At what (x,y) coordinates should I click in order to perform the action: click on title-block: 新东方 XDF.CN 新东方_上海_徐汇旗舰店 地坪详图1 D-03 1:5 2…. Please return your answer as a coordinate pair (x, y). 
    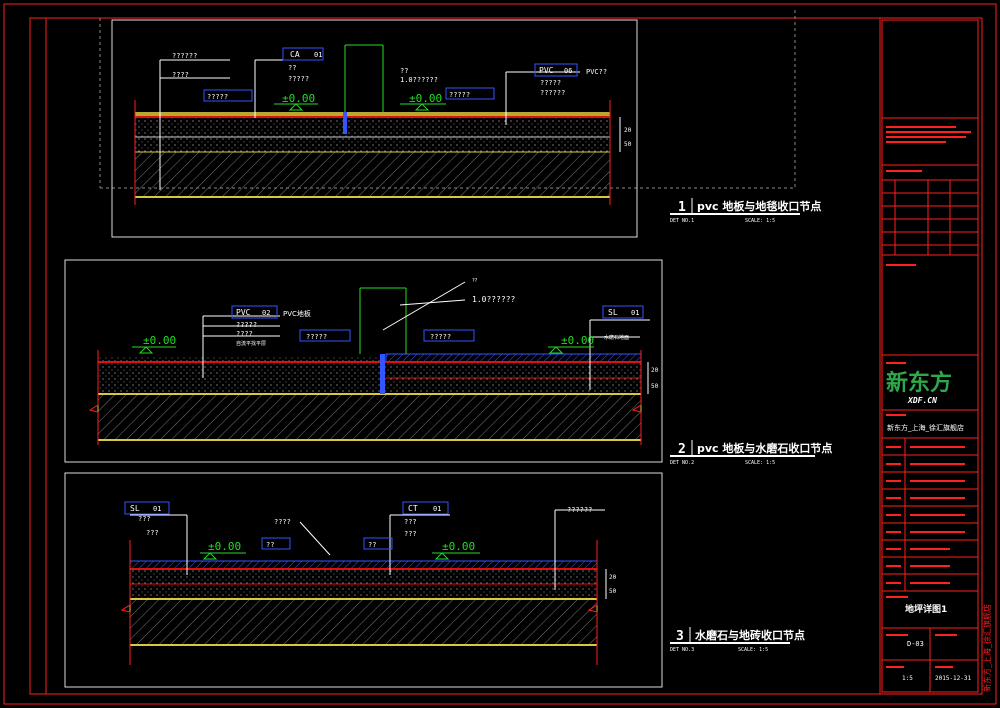
    Looking at the image, I should click on (936, 356).